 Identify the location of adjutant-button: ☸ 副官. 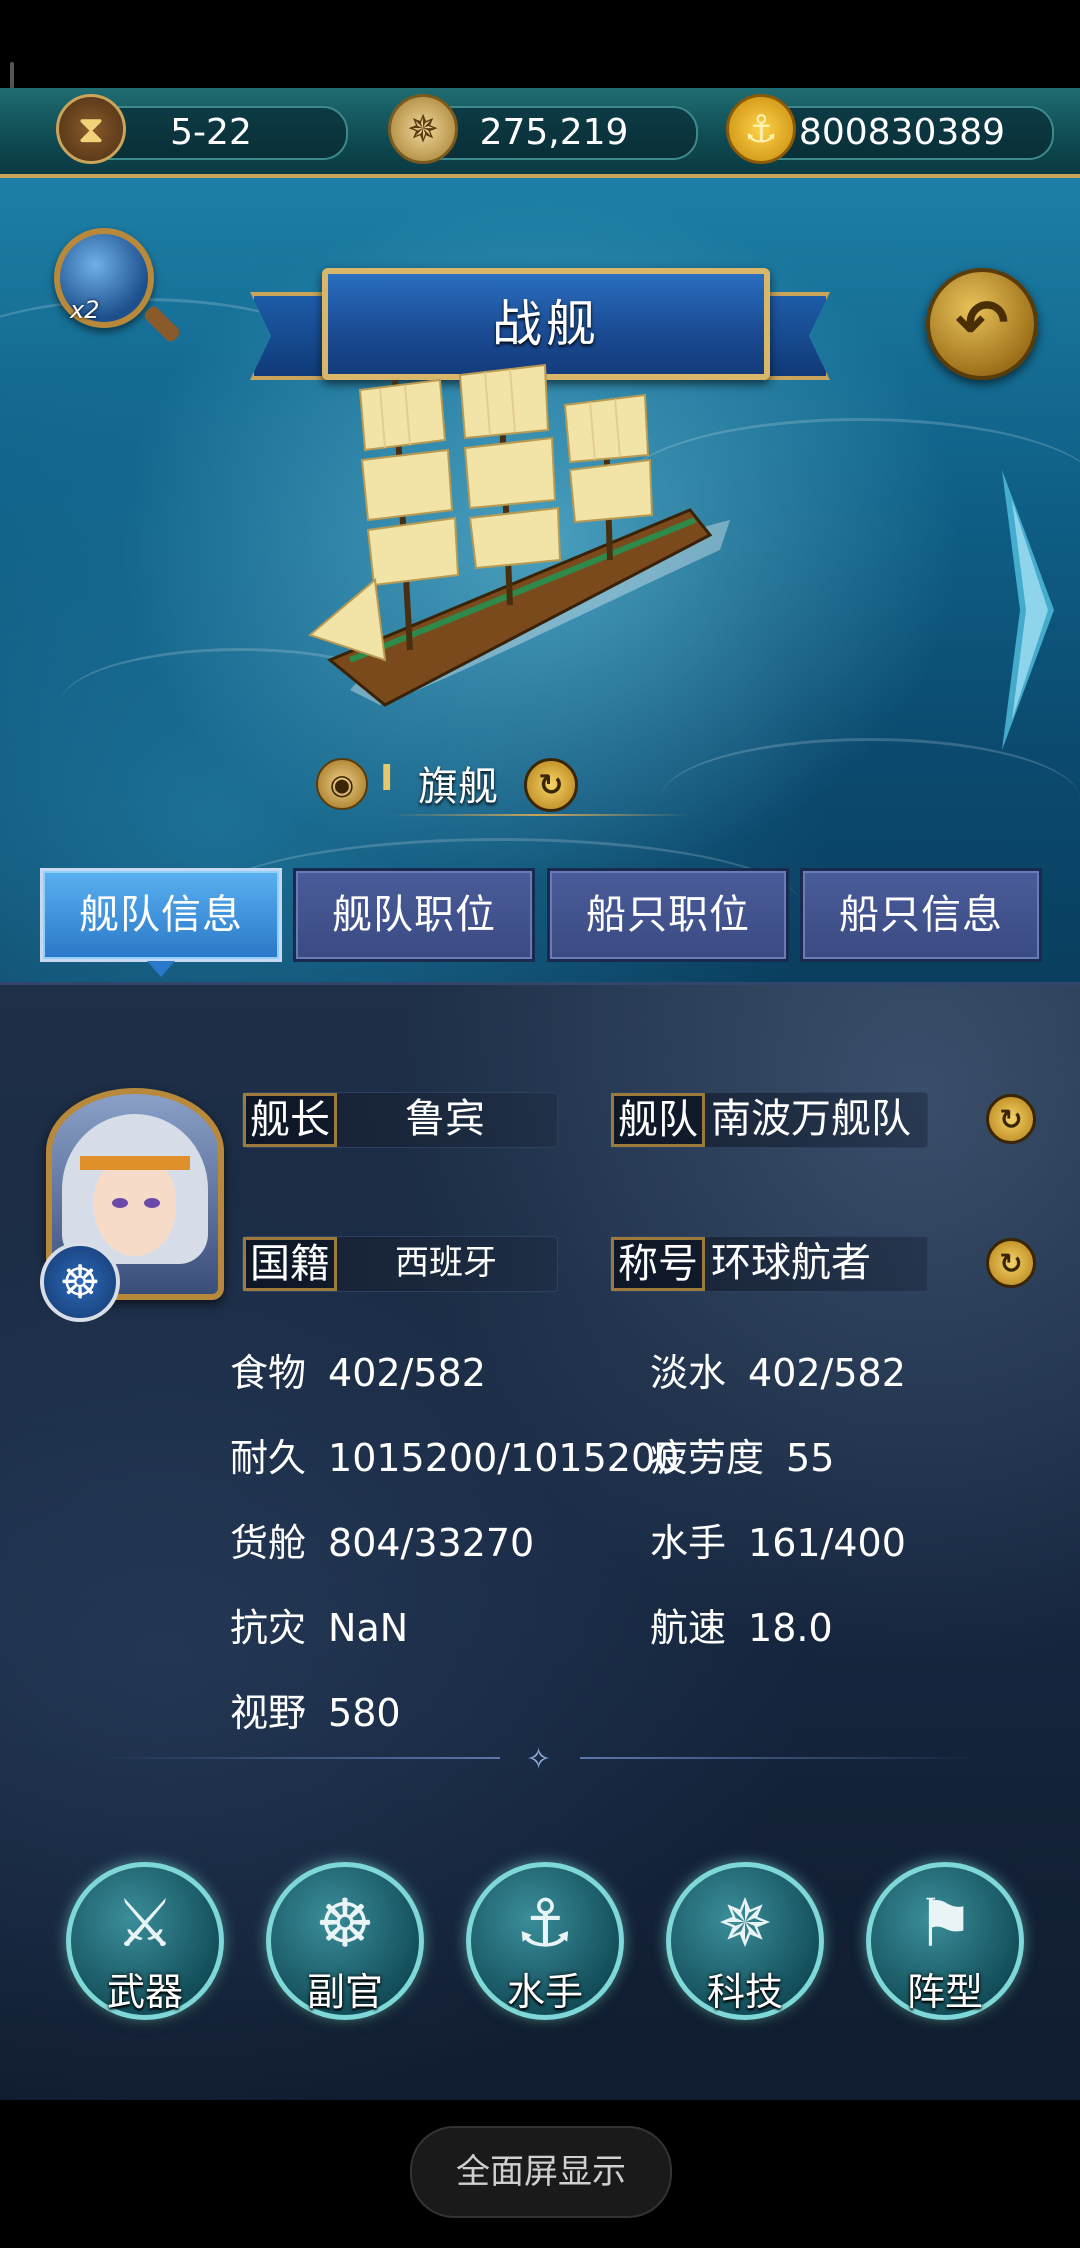
(345, 1941).